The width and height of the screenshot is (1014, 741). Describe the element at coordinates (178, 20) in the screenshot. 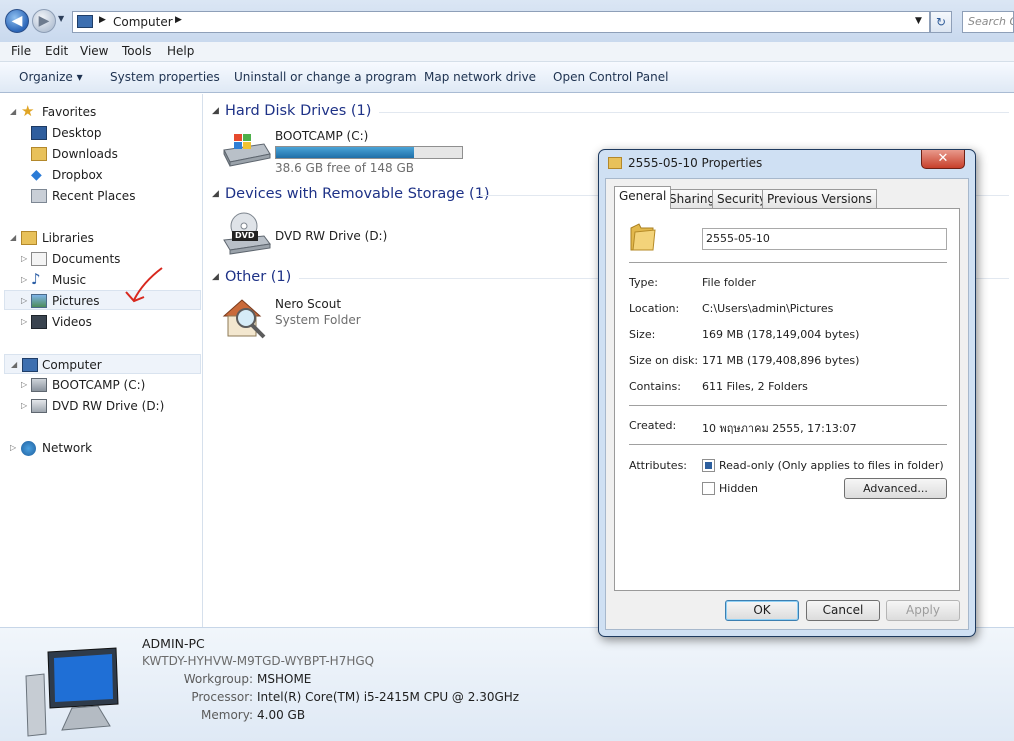

I see `breadcrumb-chevron: ▶` at that location.